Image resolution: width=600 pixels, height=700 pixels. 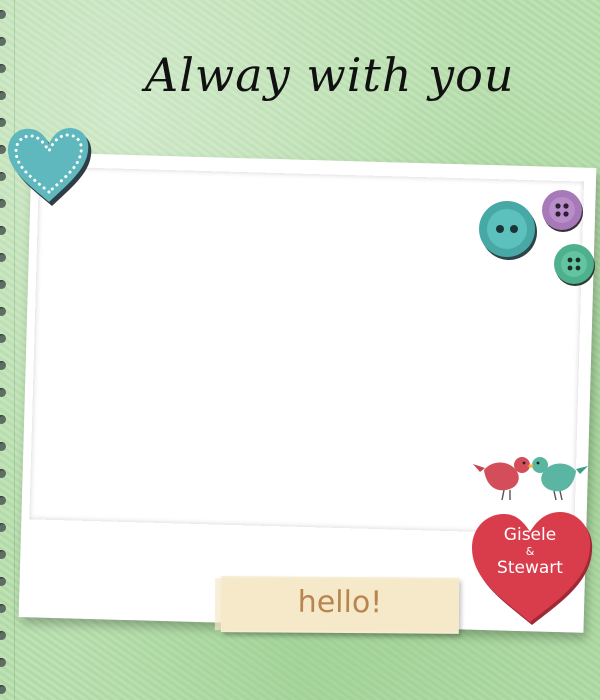 What do you see at coordinates (7, 350) in the screenshot?
I see `perforated-edge` at bounding box center [7, 350].